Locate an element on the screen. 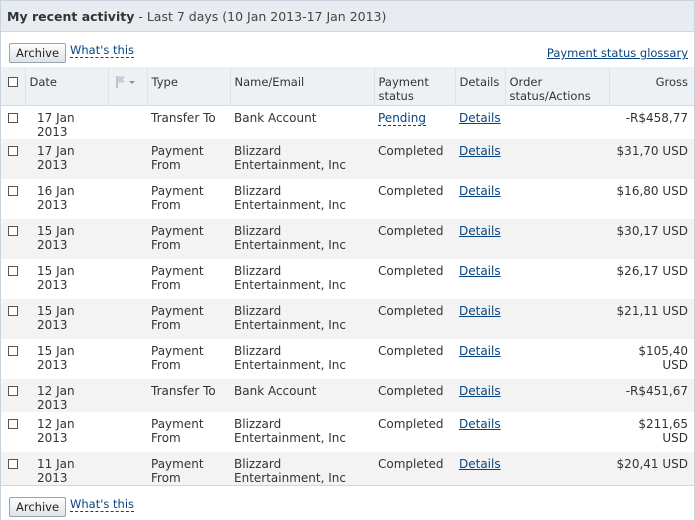  cell-gross: $211,65 USD is located at coordinates (651, 432).